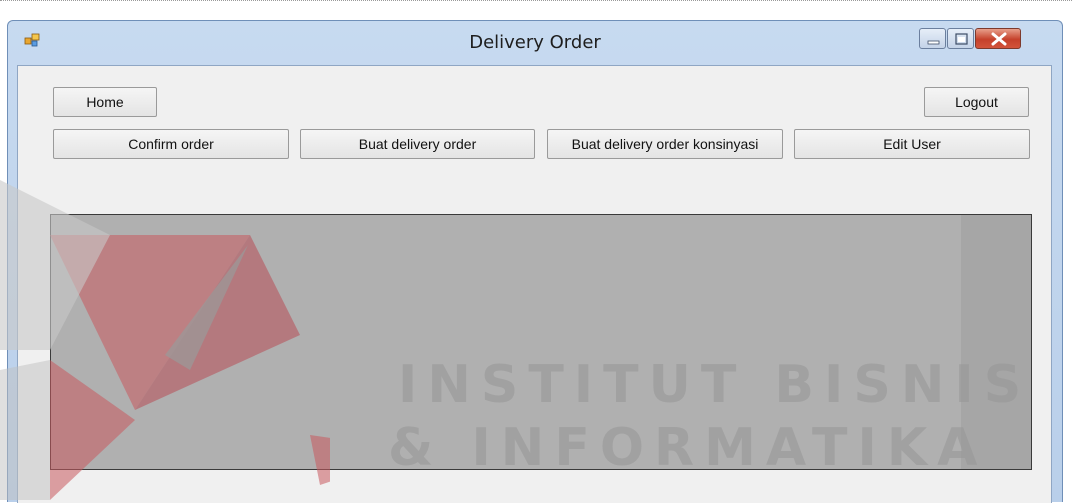 The width and height of the screenshot is (1072, 503). What do you see at coordinates (665, 144) in the screenshot?
I see `buat-delivery-order-konsinyasi-button: Buat delivery order konsinyasi` at bounding box center [665, 144].